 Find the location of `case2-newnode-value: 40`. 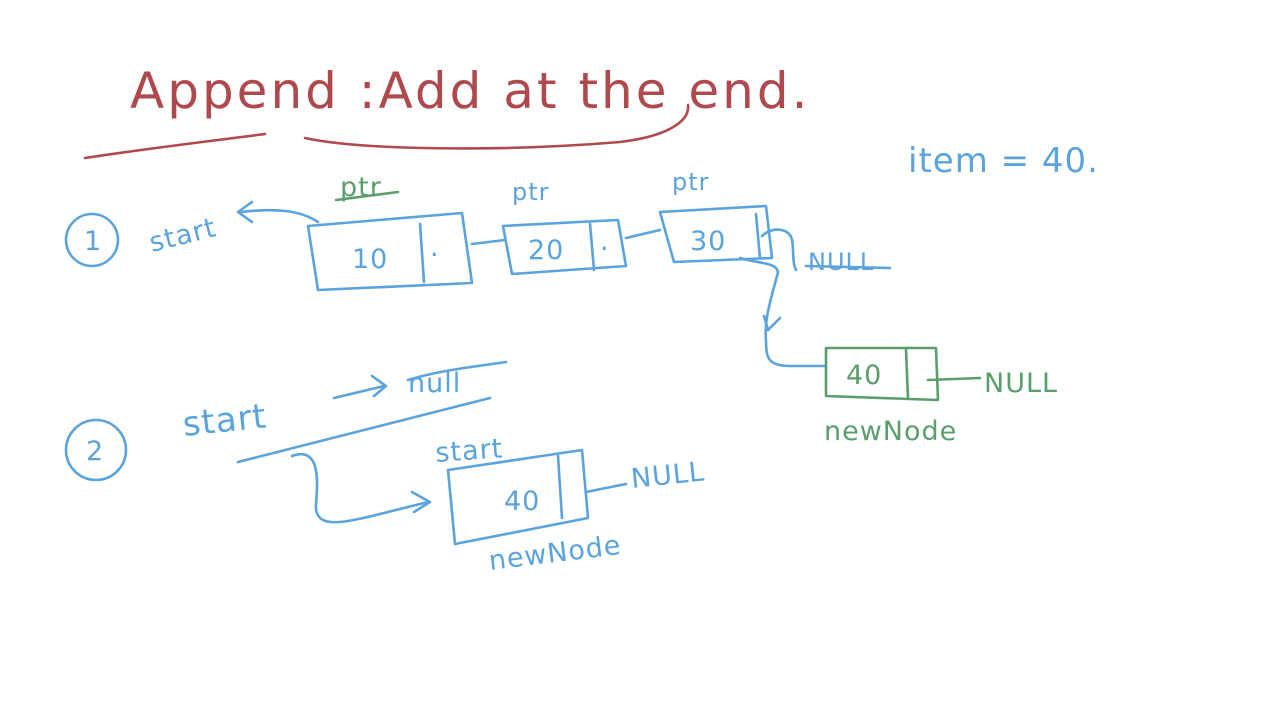

case2-newnode-value: 40 is located at coordinates (522, 501).